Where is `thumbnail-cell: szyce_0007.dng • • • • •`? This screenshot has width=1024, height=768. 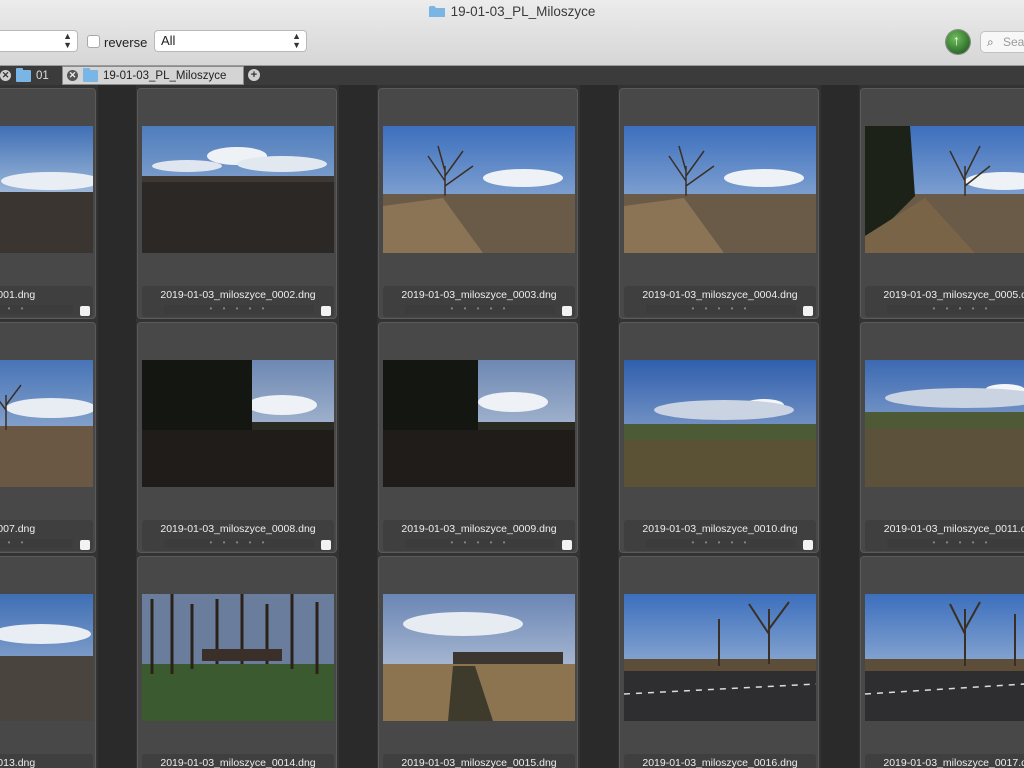 thumbnail-cell: szyce_0007.dng • • • • • is located at coordinates (48, 437).